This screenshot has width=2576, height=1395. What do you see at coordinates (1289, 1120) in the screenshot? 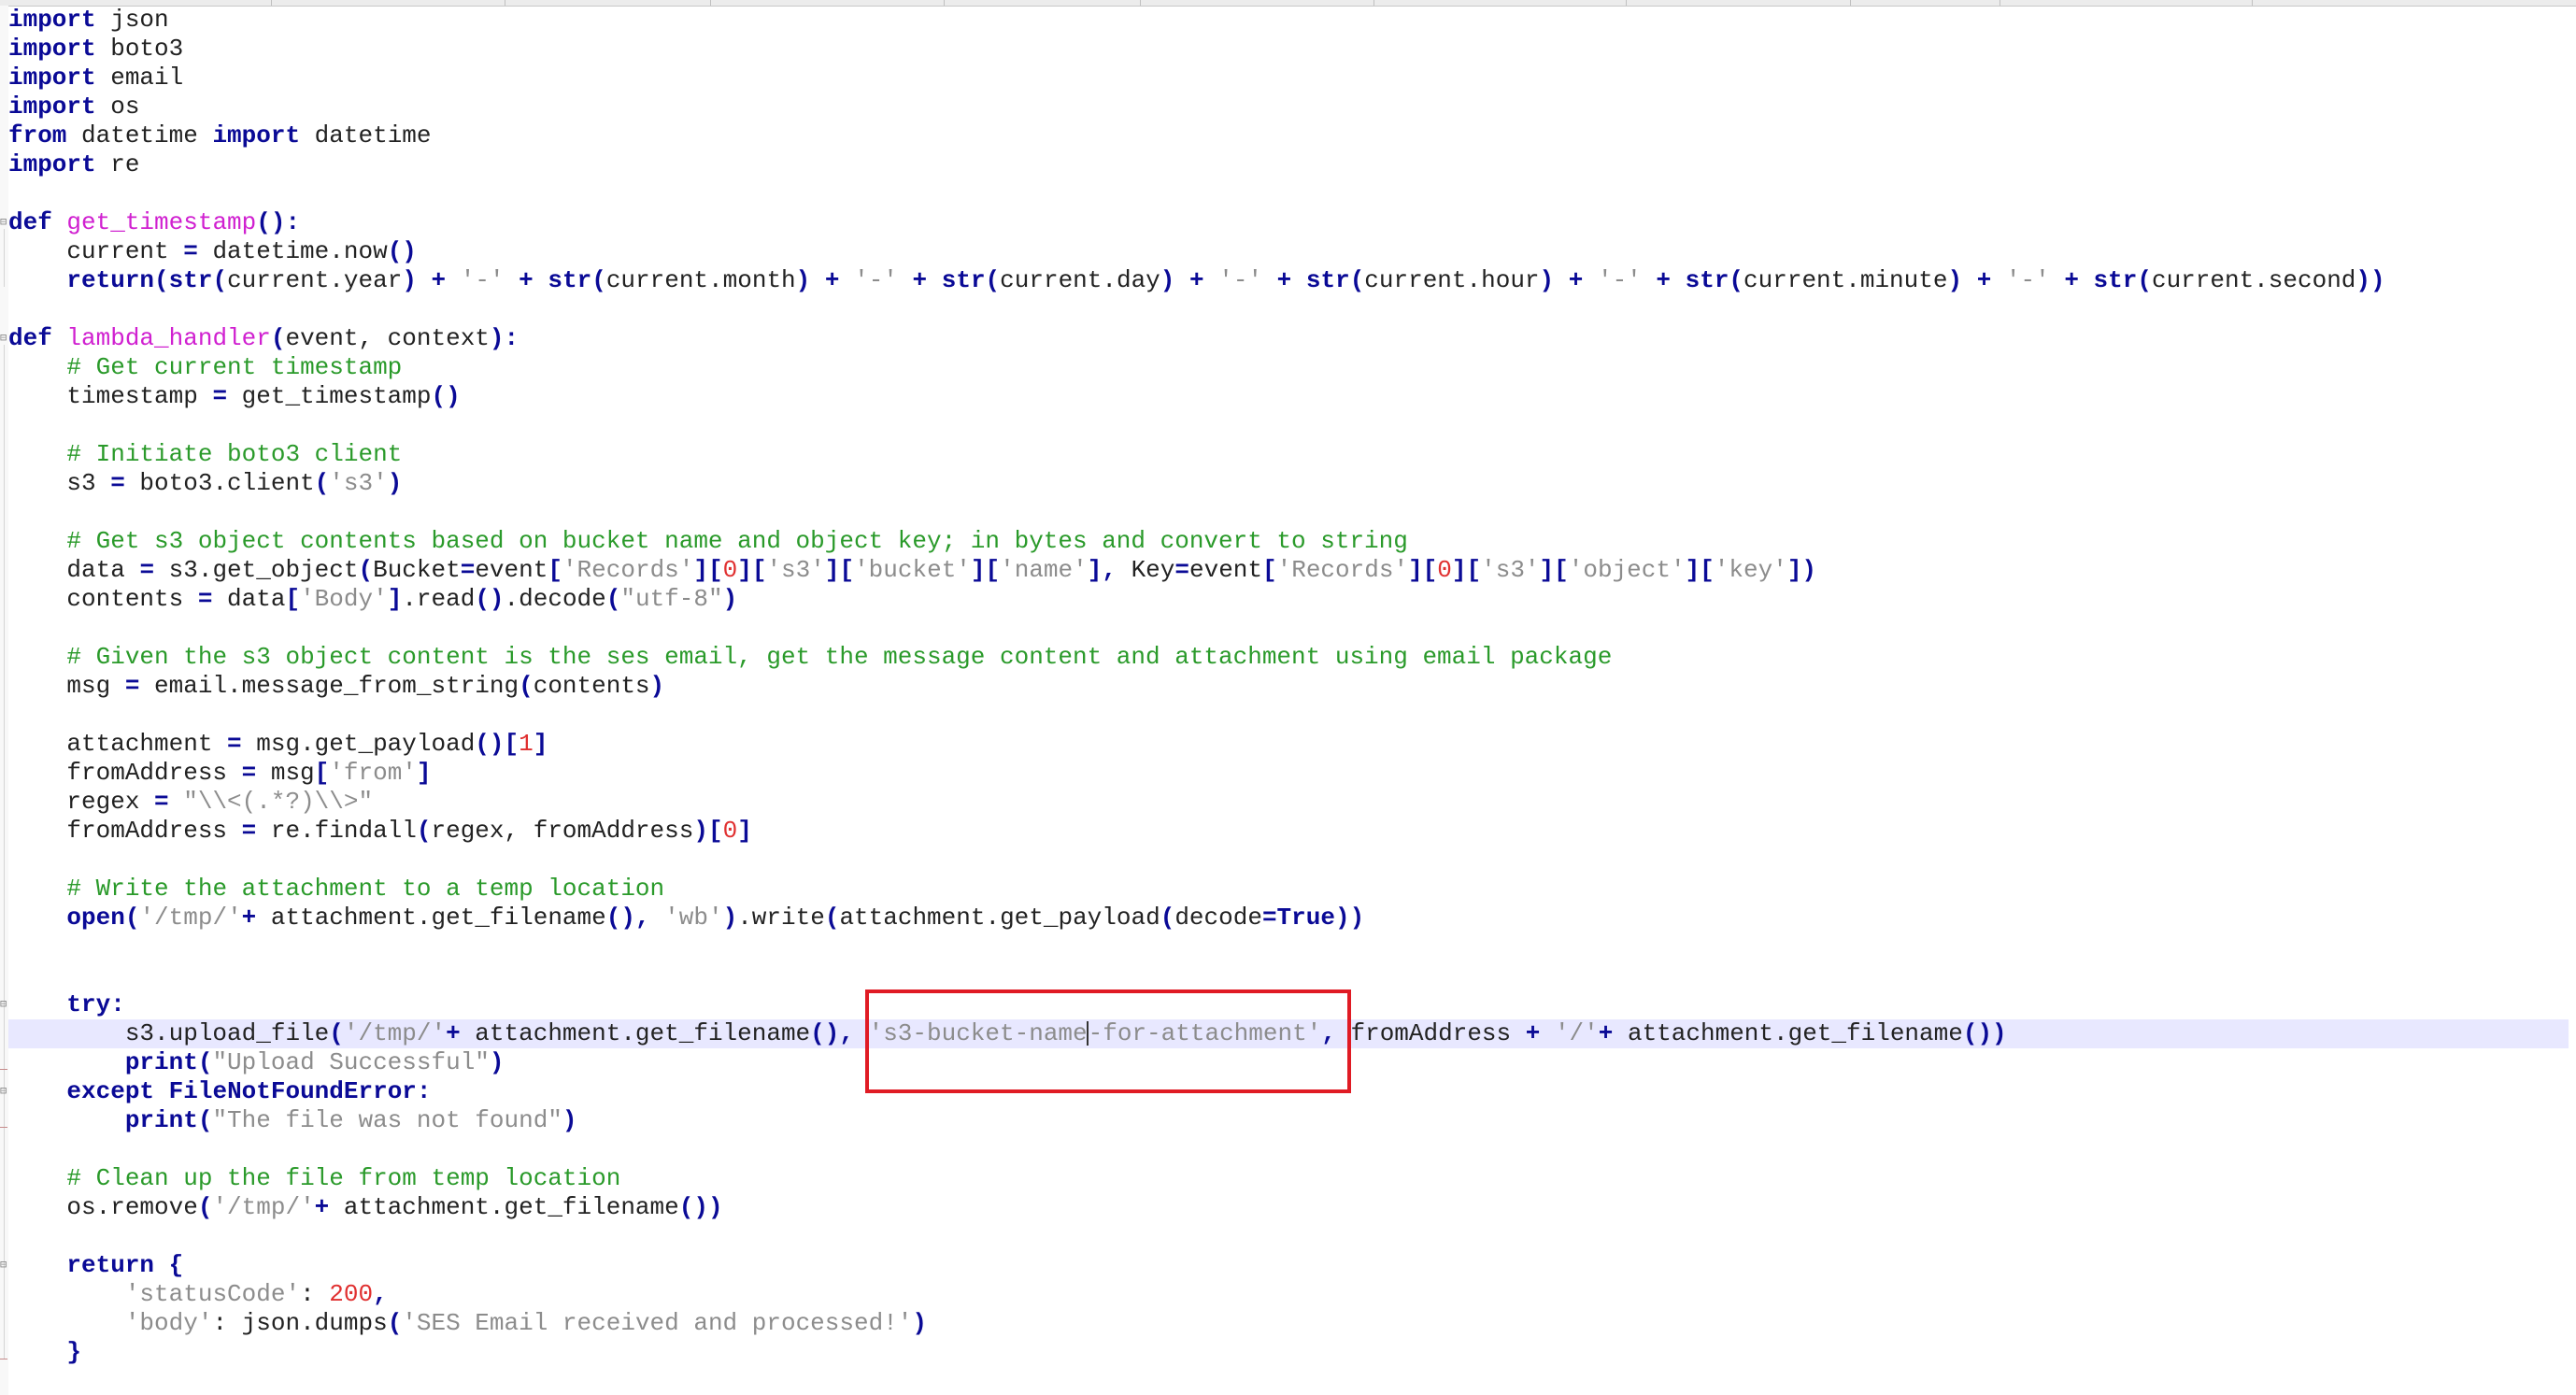
I see `code-line: print("The file was not found")` at bounding box center [1289, 1120].